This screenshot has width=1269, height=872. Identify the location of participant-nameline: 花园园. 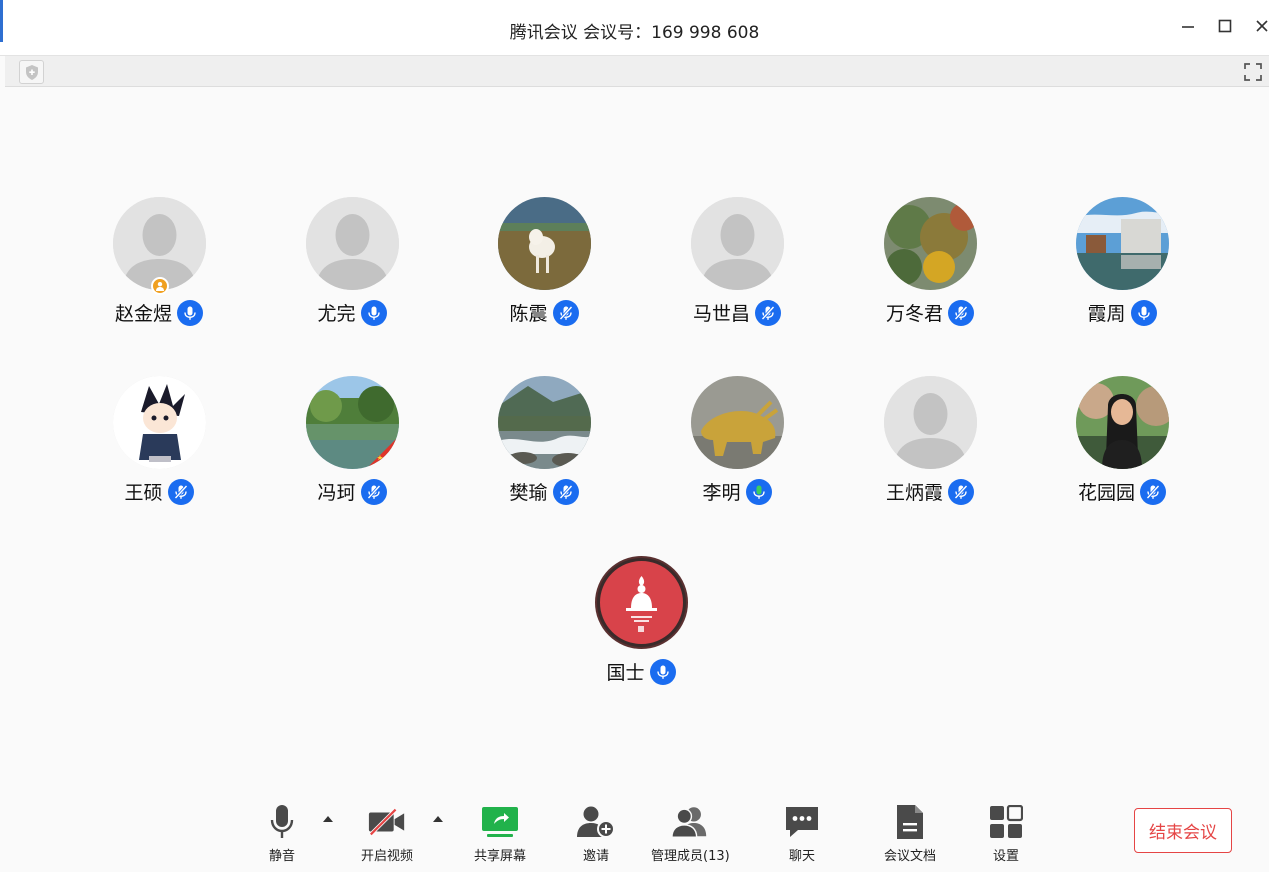
(1122, 491).